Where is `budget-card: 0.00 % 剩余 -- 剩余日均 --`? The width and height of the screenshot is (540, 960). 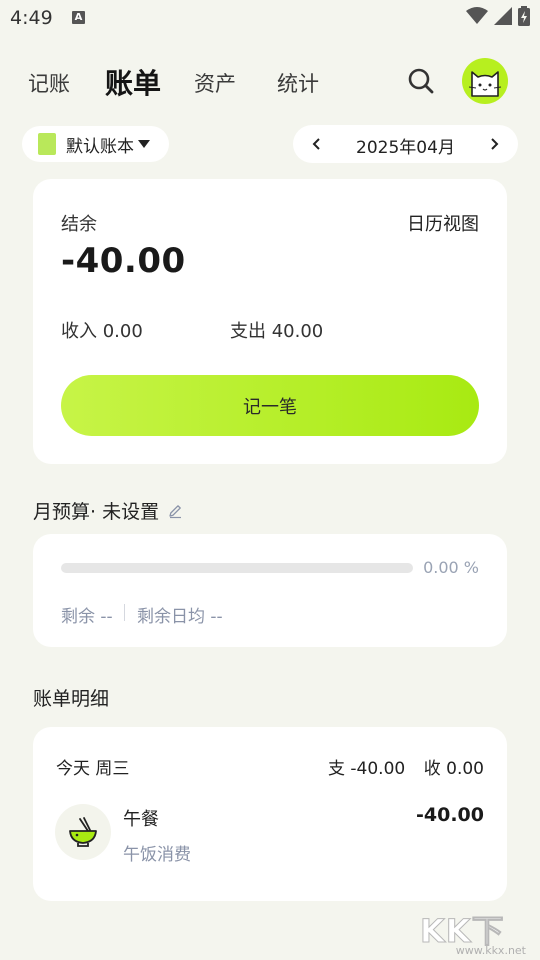
budget-card: 0.00 % 剩余 -- 剩余日均 -- is located at coordinates (270, 590).